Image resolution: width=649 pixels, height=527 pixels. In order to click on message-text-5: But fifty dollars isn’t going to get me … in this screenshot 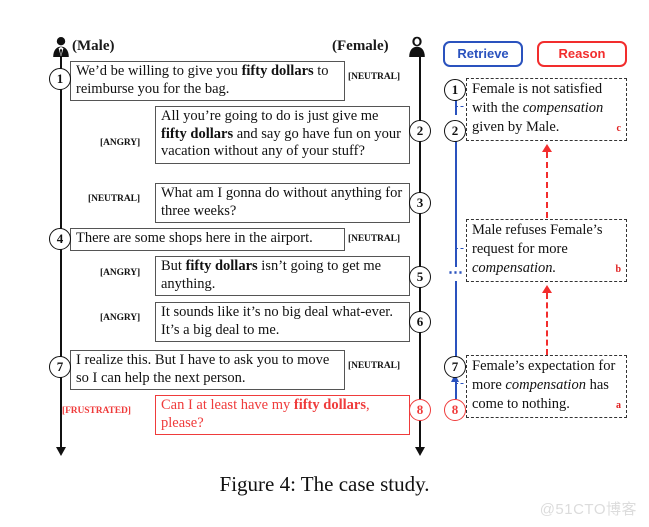, I will do `click(271, 275)`.